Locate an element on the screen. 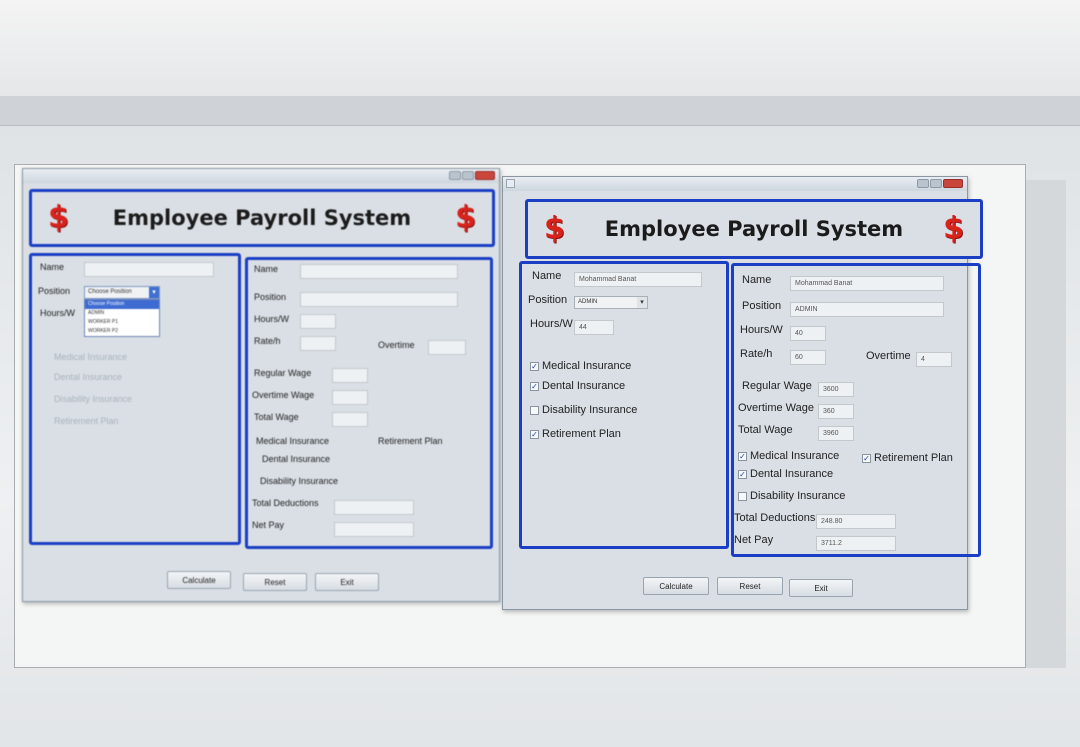 The height and width of the screenshot is (747, 1080). monitor-bezel is located at coordinates (540, 50).